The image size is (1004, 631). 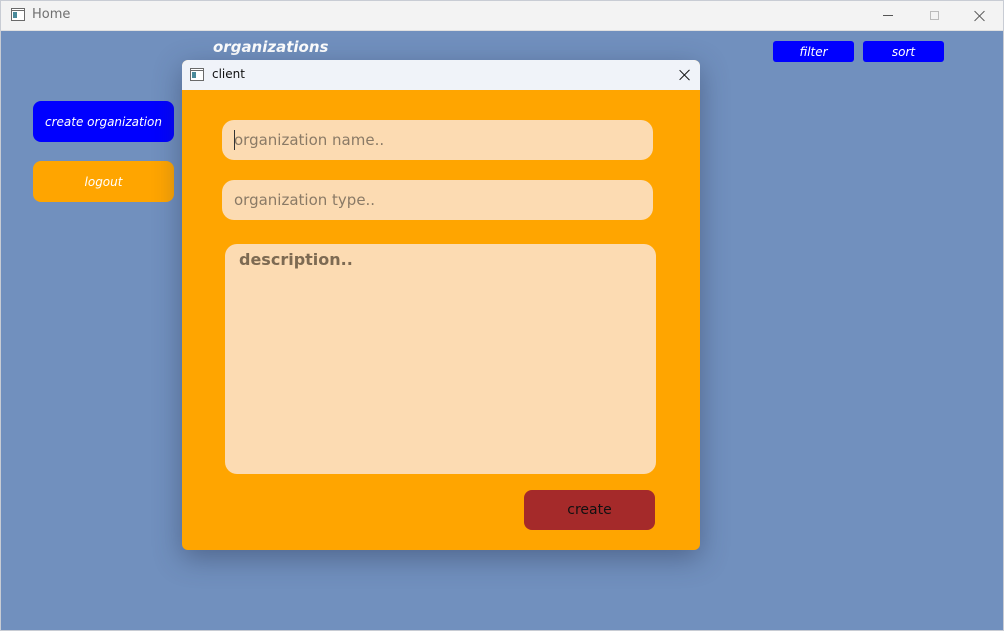 I want to click on organization-type-input, so click(x=437, y=200).